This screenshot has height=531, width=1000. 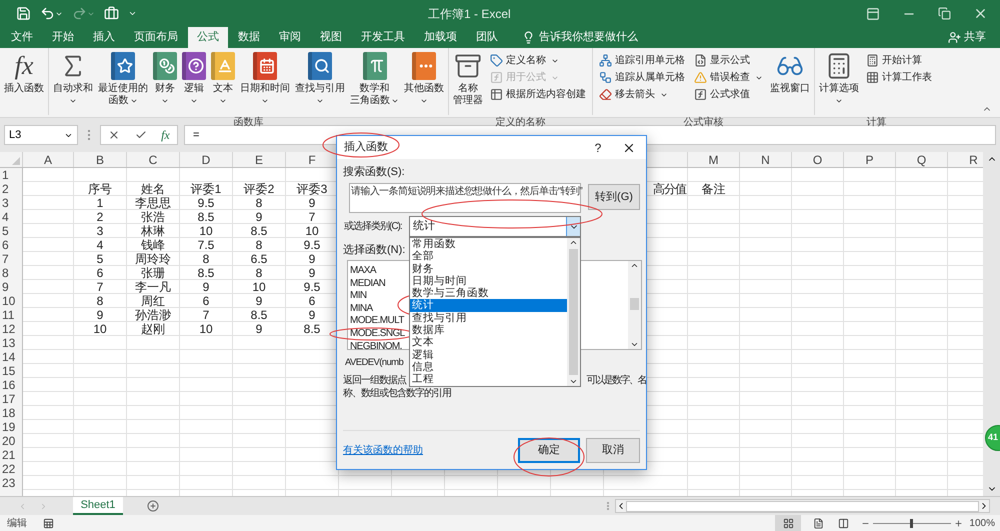 I want to click on table-cell: 张珊, so click(x=153, y=273).